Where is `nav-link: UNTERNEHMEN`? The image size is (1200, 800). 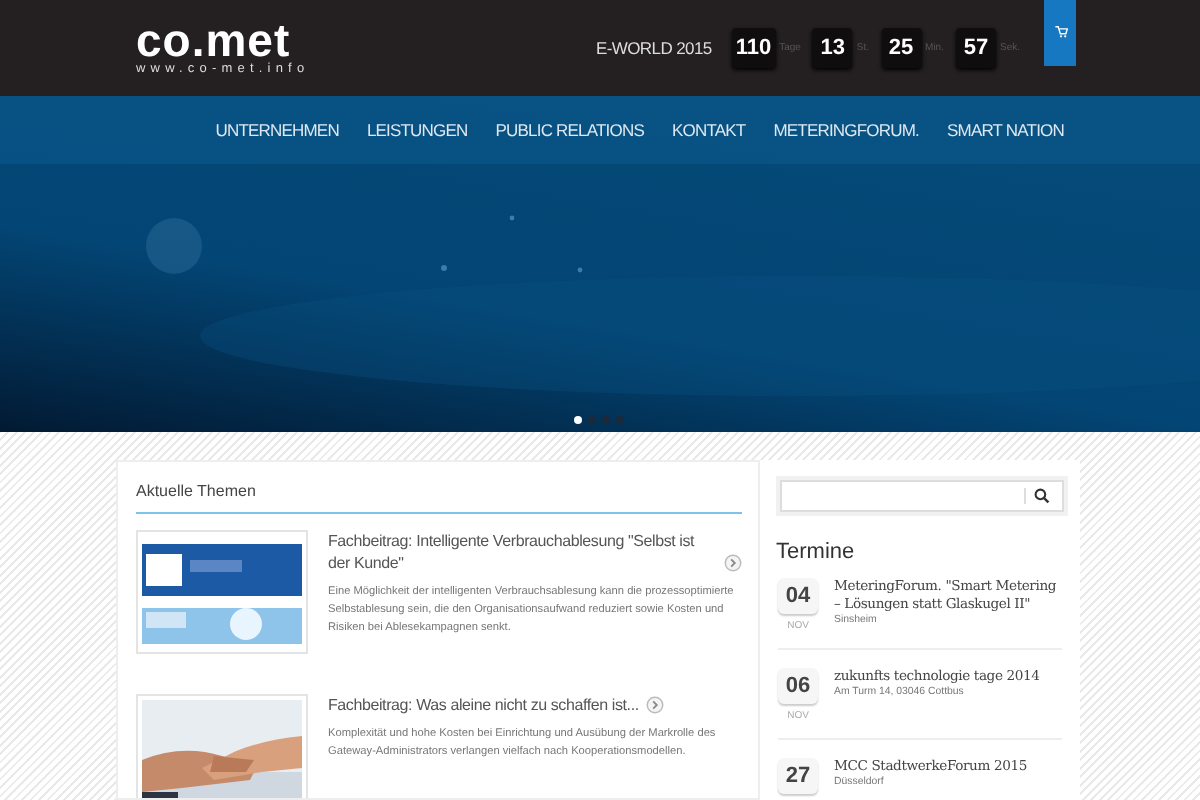 nav-link: UNTERNEHMEN is located at coordinates (277, 130).